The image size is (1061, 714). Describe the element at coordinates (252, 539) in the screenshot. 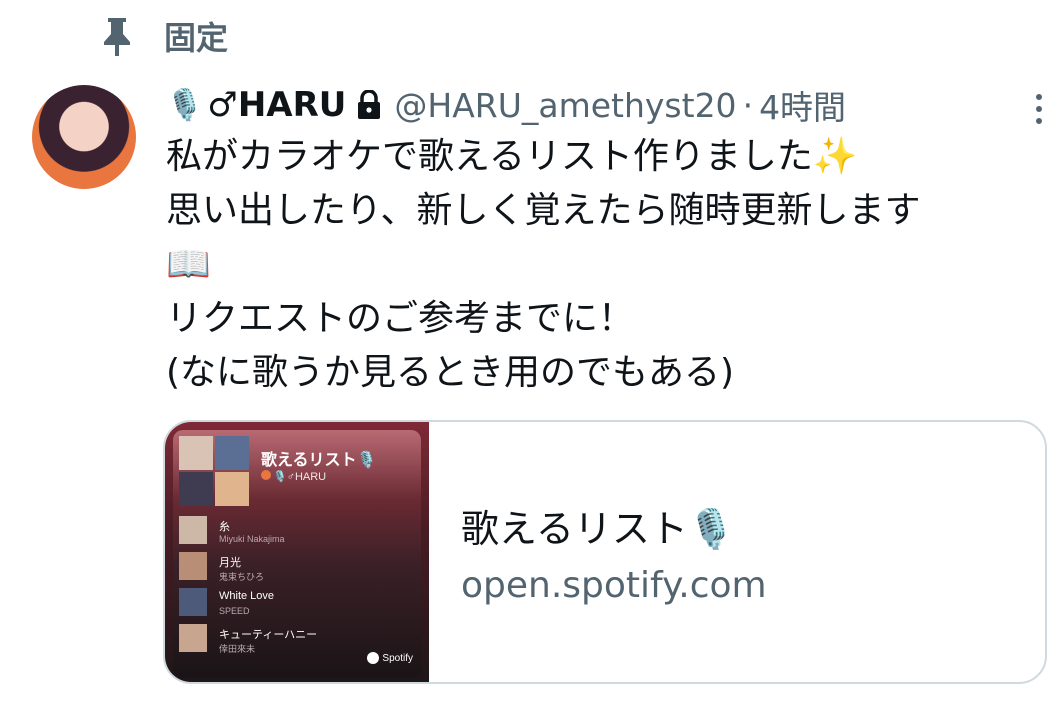

I see `track-artist: Miyuki Nakajima` at that location.